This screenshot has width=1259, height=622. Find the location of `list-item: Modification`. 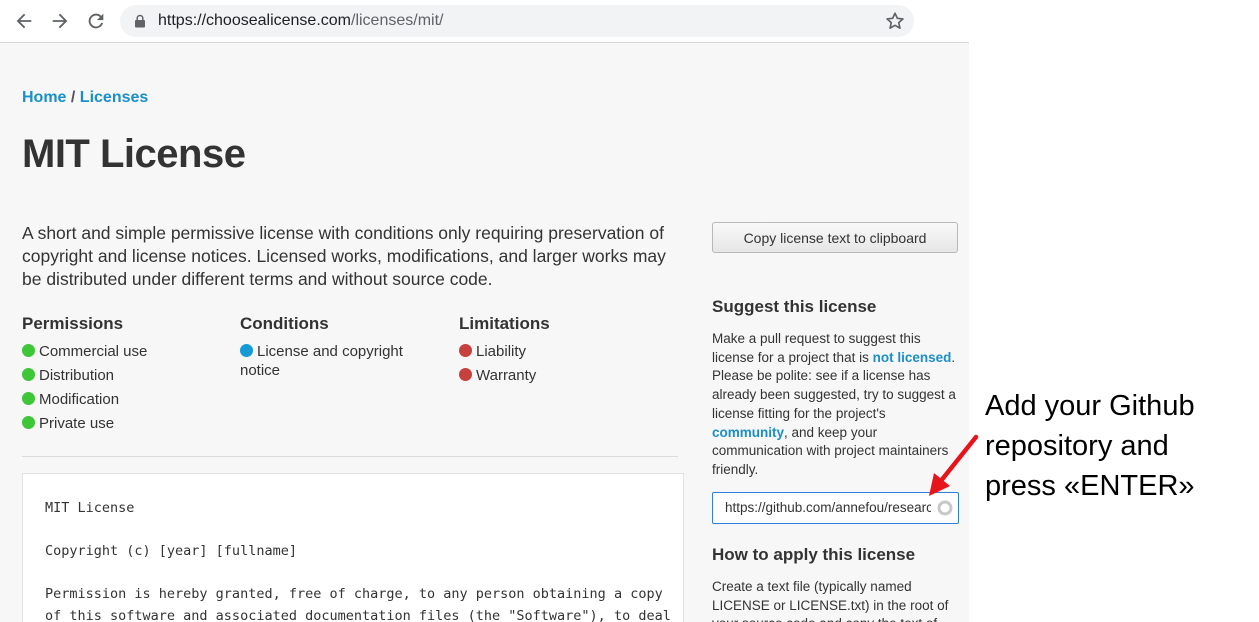

list-item: Modification is located at coordinates (122, 399).